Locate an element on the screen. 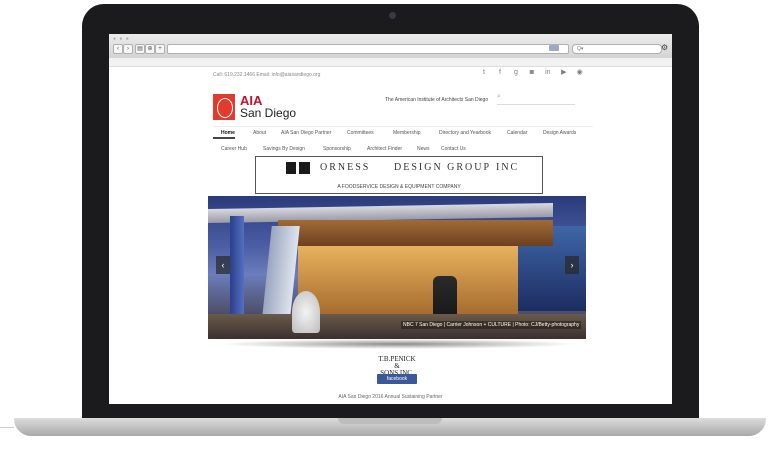 This screenshot has width=780, height=450. nav-committees: Committees is located at coordinates (360, 133).